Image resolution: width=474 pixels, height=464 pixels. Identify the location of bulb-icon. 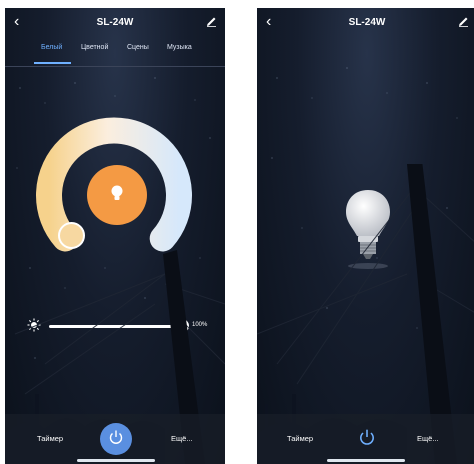
(117, 195).